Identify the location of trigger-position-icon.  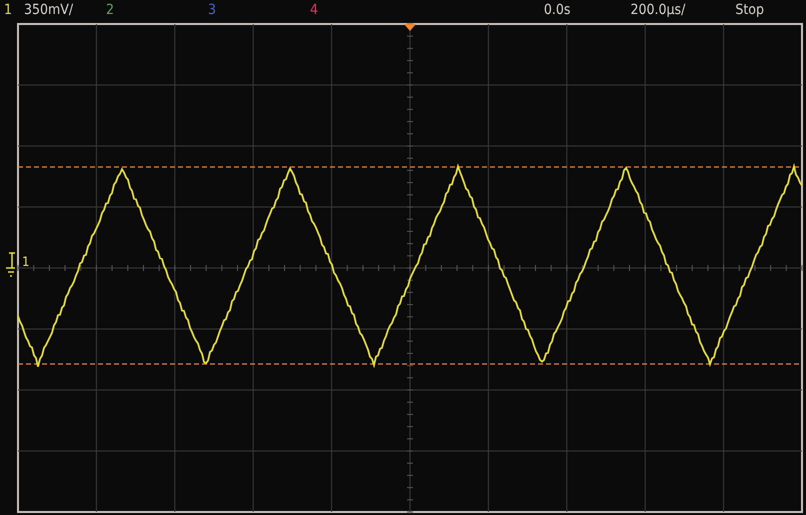
(410, 27).